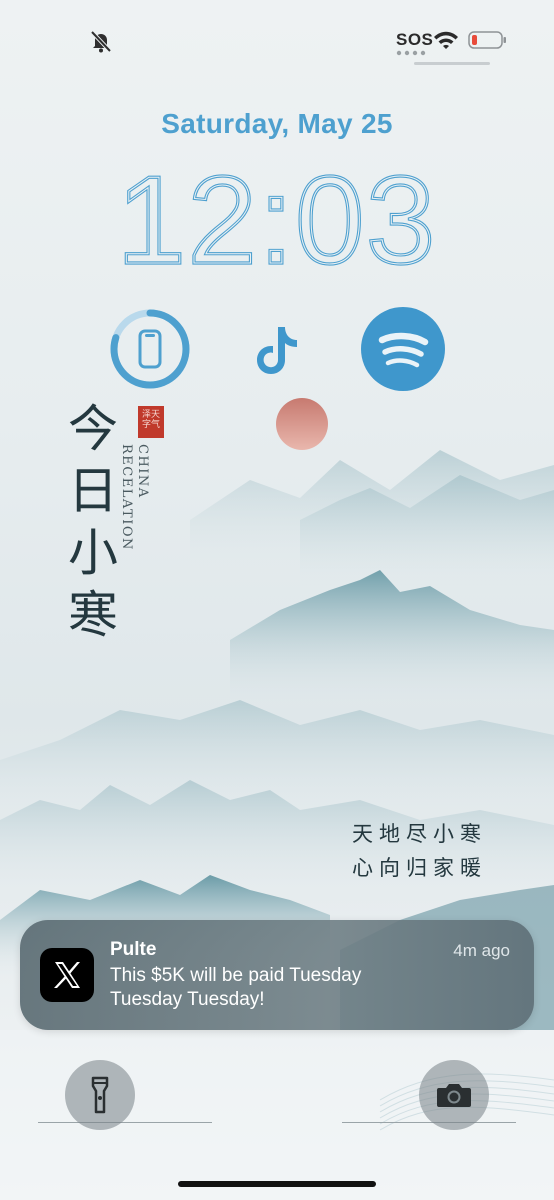 Image resolution: width=554 pixels, height=1200 pixels. I want to click on lock-clock: 12:03 12:03, so click(276, 219).